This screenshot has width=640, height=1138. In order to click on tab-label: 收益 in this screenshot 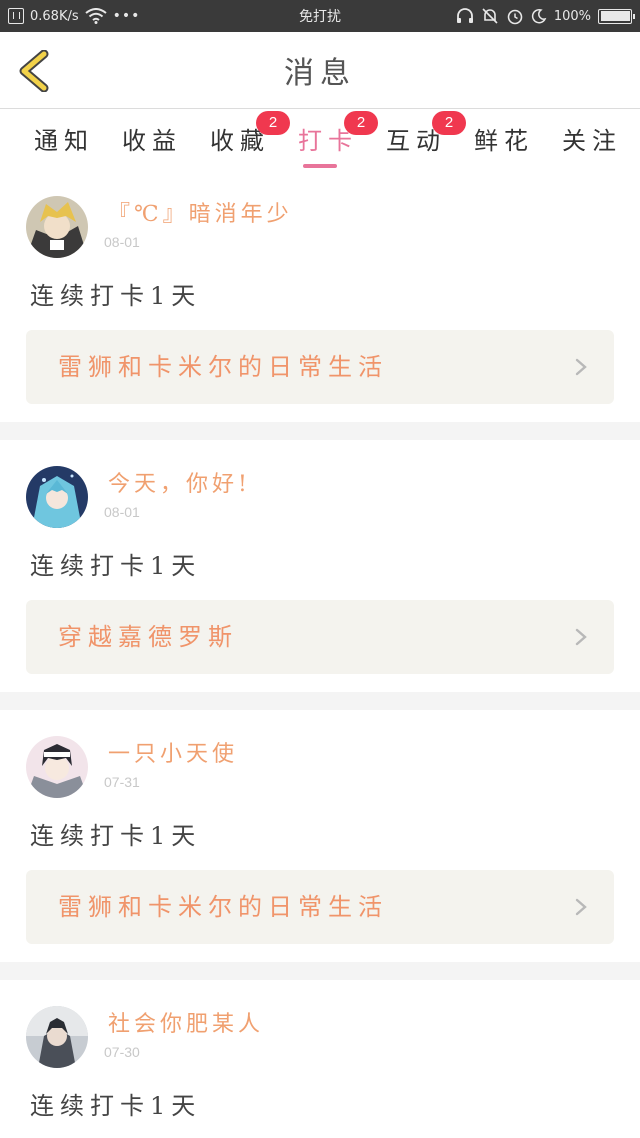, I will do `click(152, 141)`.